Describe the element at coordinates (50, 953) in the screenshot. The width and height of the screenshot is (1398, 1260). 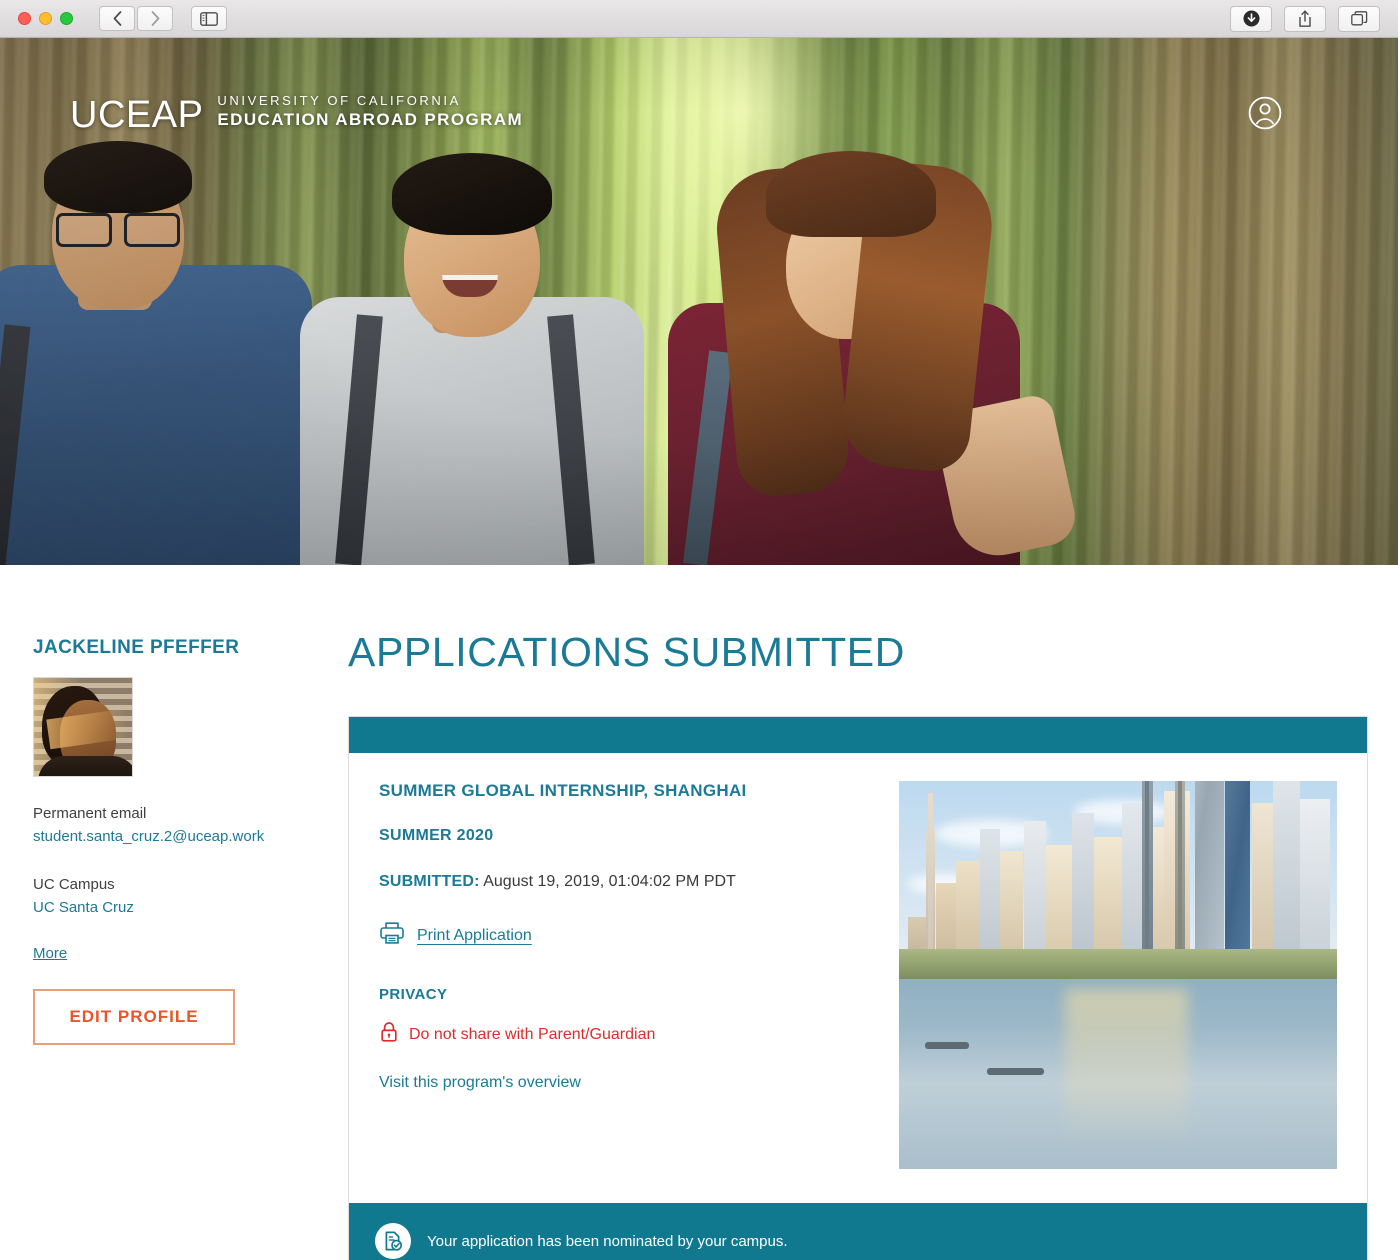
I see `more-link: More` at that location.